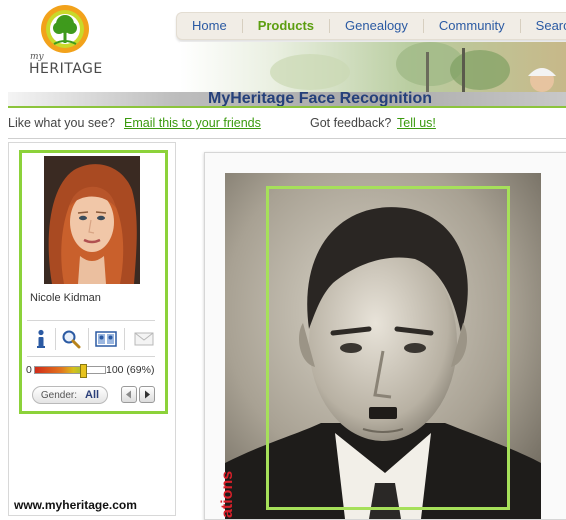  Describe the element at coordinates (92, 395) in the screenshot. I see `gender-value: All` at that location.